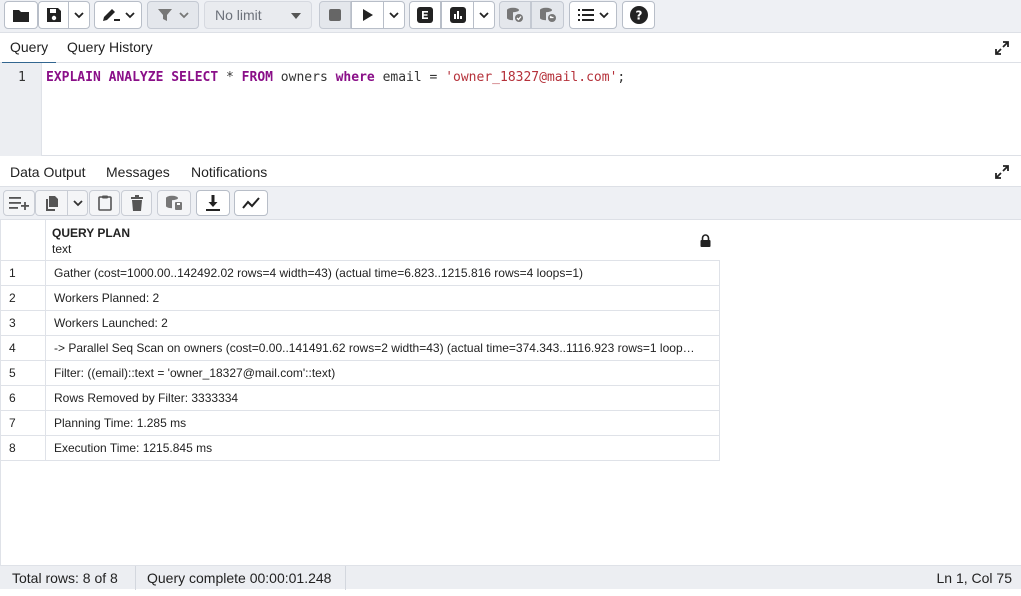 The height and width of the screenshot is (596, 1021). I want to click on add-row-button, so click(19, 203).